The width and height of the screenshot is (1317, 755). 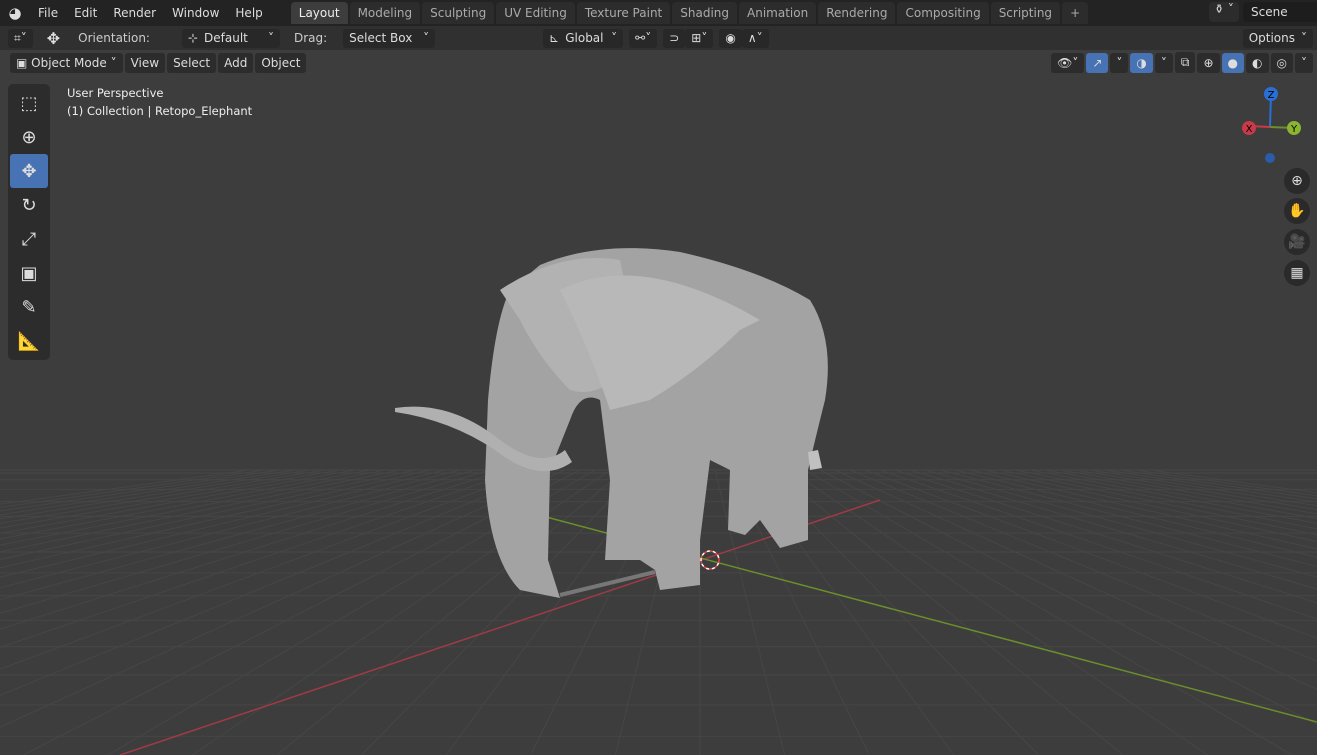 What do you see at coordinates (134, 13) in the screenshot?
I see `menu-render: Render` at bounding box center [134, 13].